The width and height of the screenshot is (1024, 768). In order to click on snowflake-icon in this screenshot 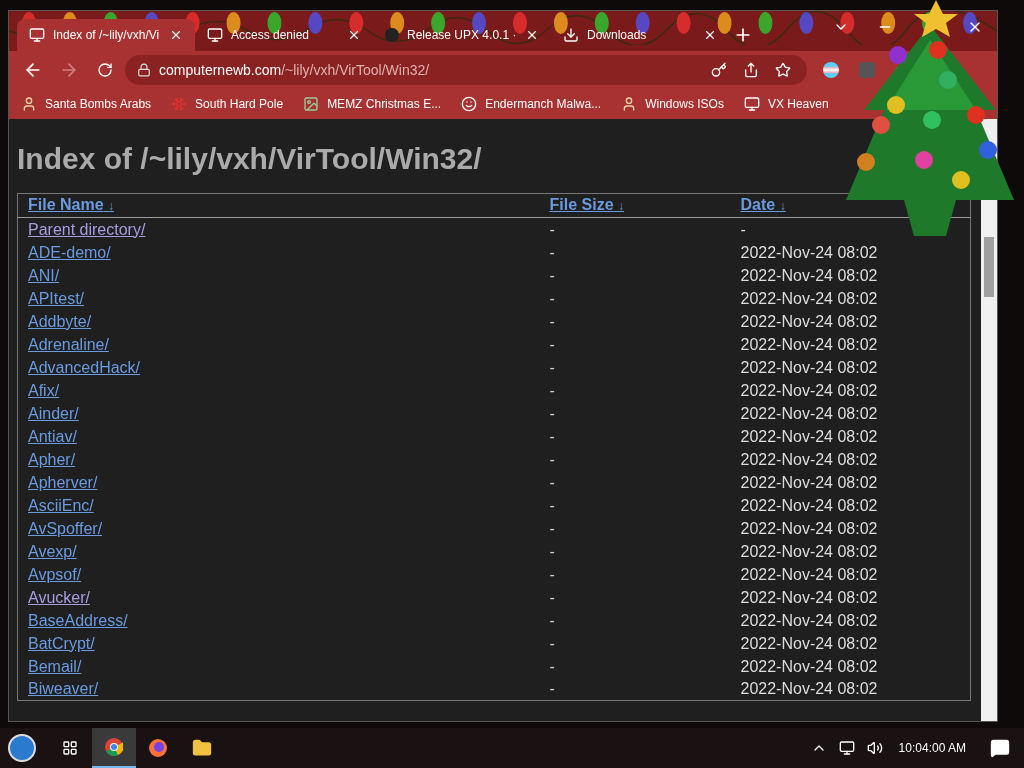, I will do `click(179, 104)`.